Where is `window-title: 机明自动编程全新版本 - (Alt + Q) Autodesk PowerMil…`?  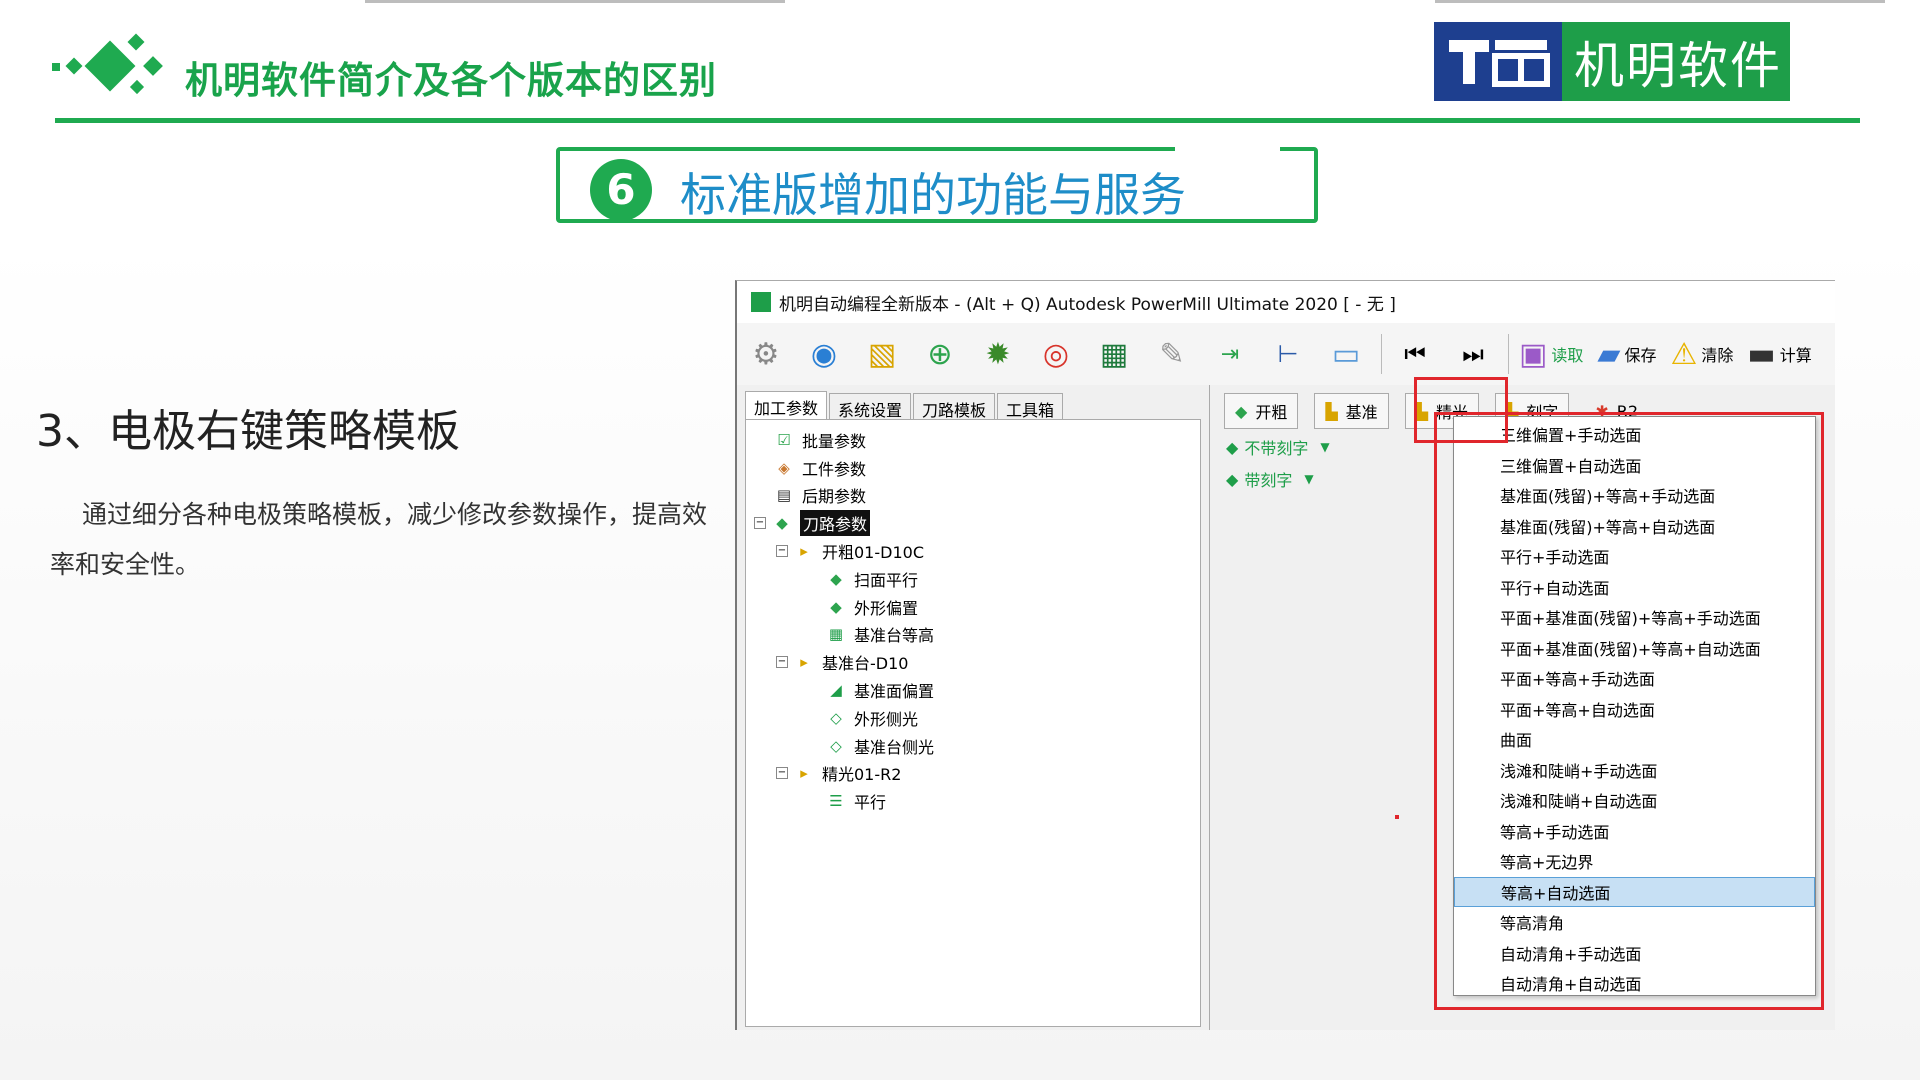 window-title: 机明自动编程全新版本 - (Alt + Q) Autodesk PowerMil… is located at coordinates (1087, 304).